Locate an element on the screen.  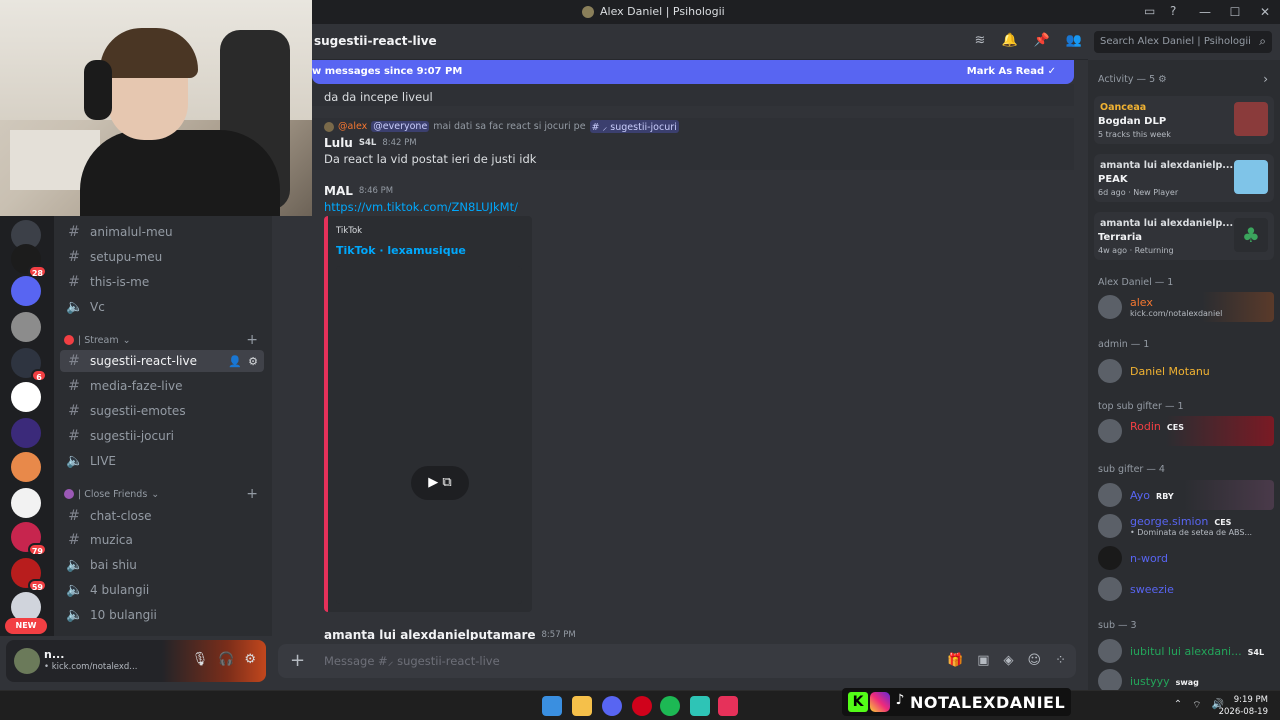
discord-icon is located at coordinates (612, 706).